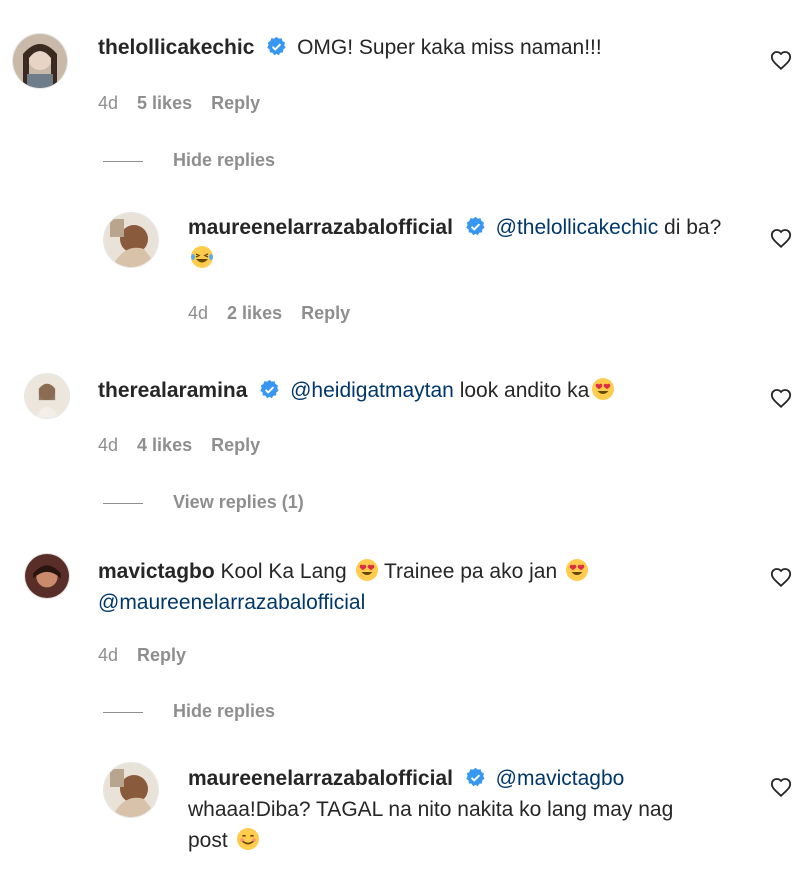 The height and width of the screenshot is (887, 800). What do you see at coordinates (283, 571) in the screenshot?
I see `comment-text-part1: Kool Ka Lang` at bounding box center [283, 571].